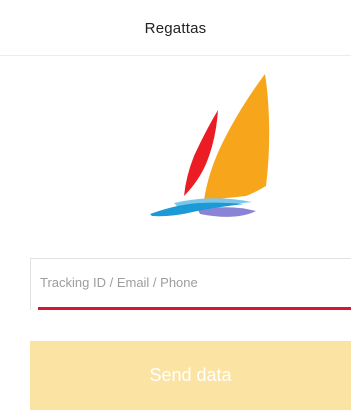  I want to click on top-bar: Regattas, so click(175, 28).